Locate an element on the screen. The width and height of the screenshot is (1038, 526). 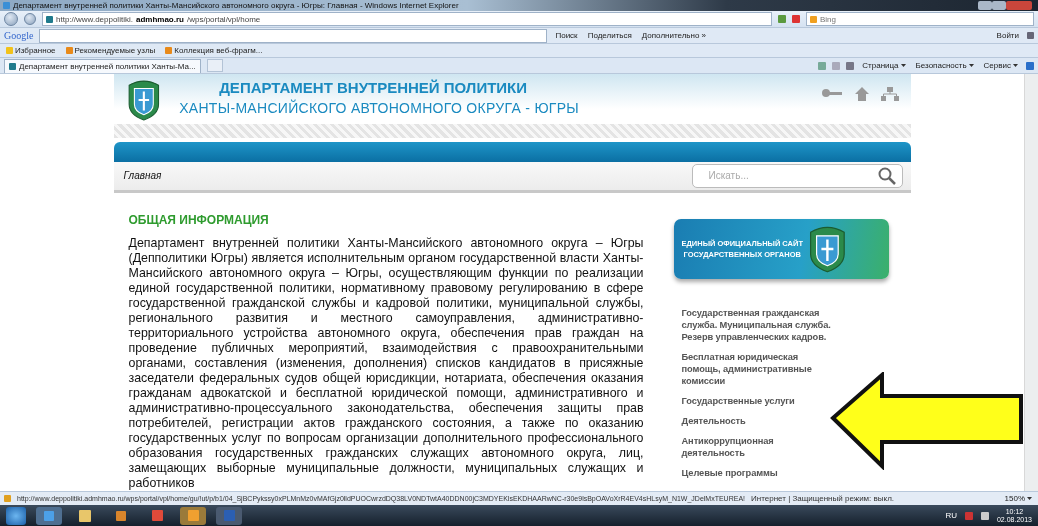
address-field: http://www.deppolitiki. admhmao.ru /wps/portal/vpl/home is located at coordinates (407, 19).